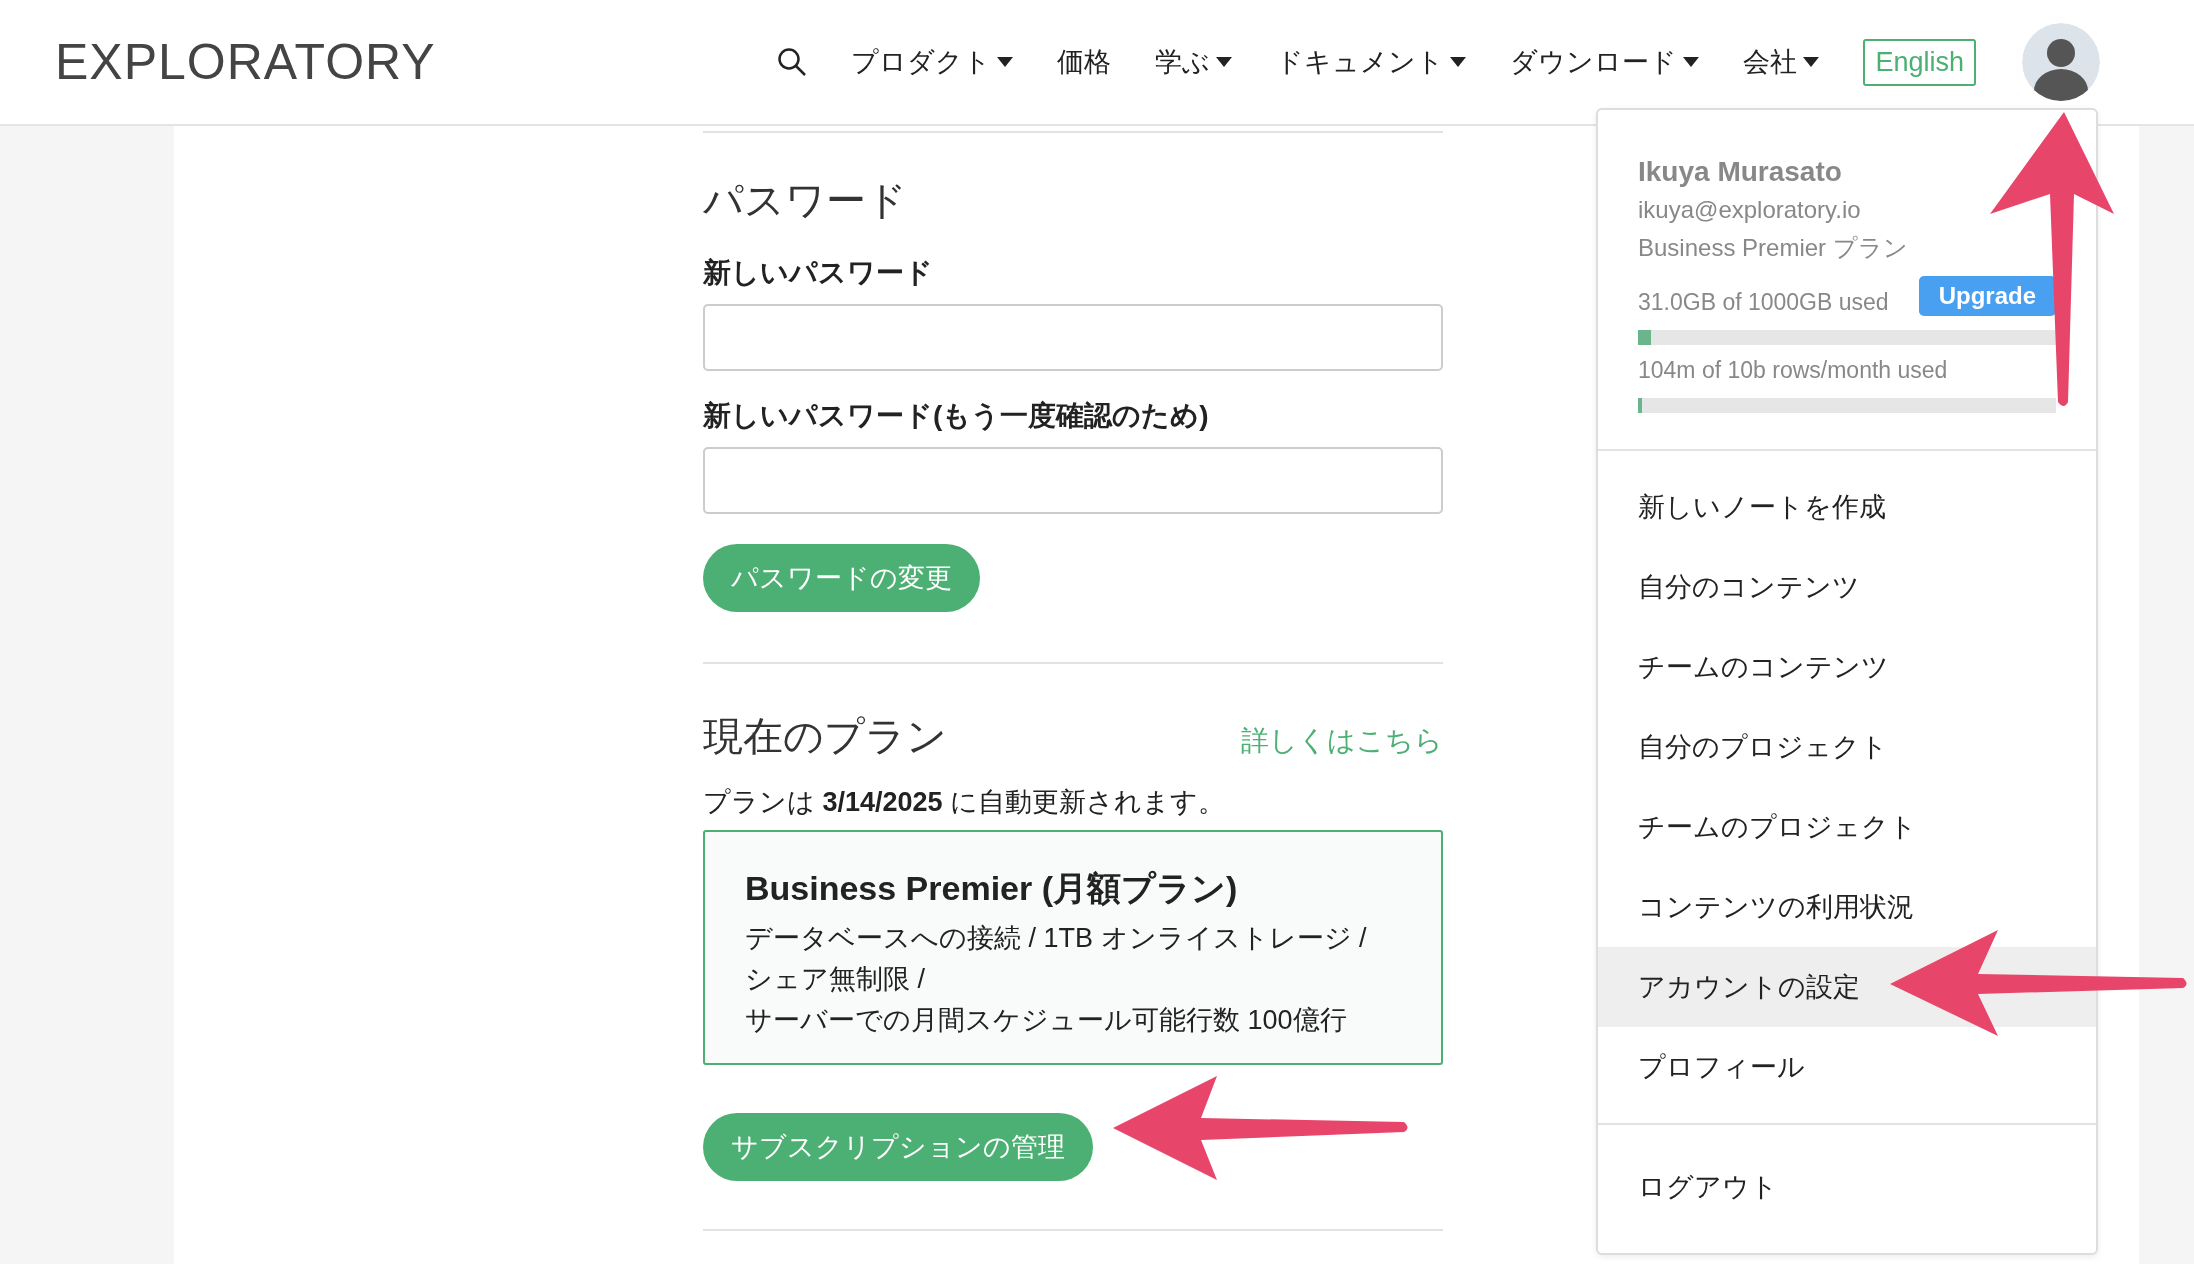  What do you see at coordinates (956, 416) in the screenshot?
I see `field-label: 新しいパスワード(もう一度確認のため)` at bounding box center [956, 416].